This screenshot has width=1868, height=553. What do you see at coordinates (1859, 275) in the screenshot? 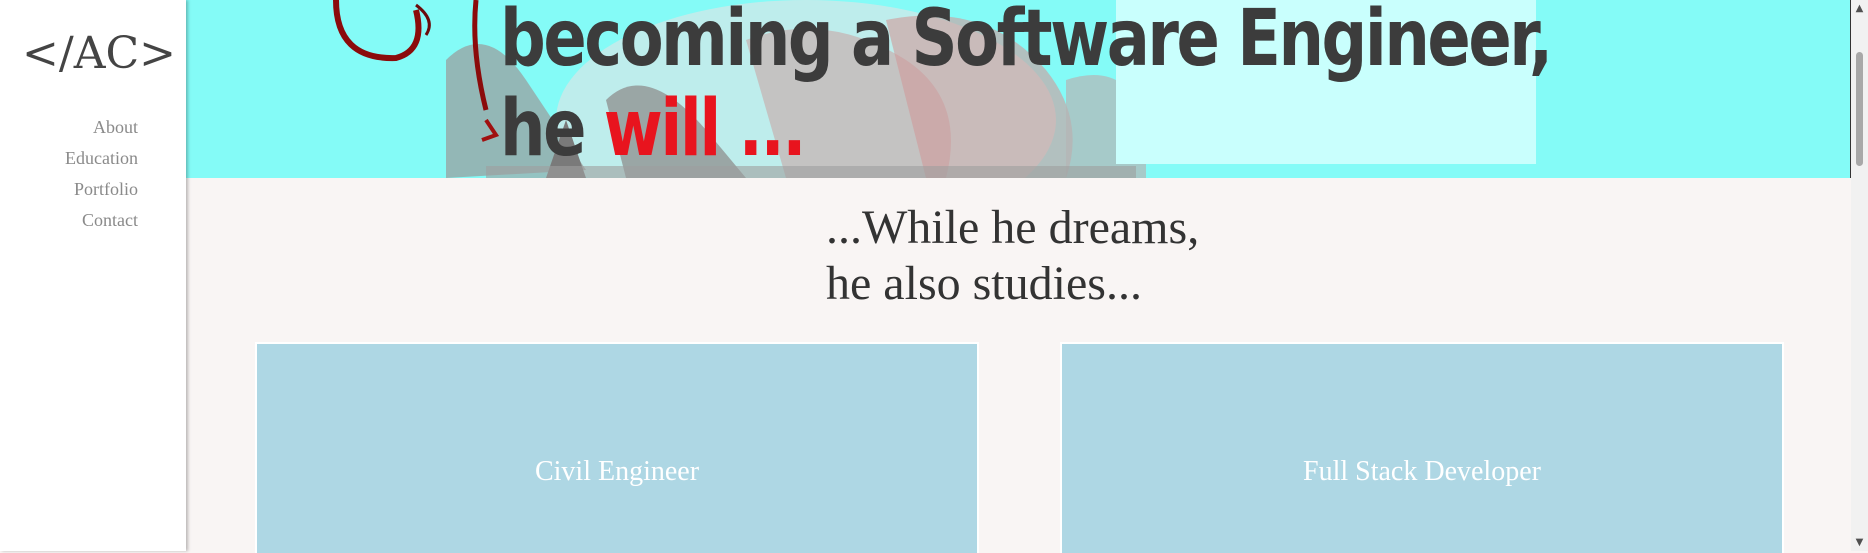
I see `vertical-scrollbar: ▲ ▼` at bounding box center [1859, 275].